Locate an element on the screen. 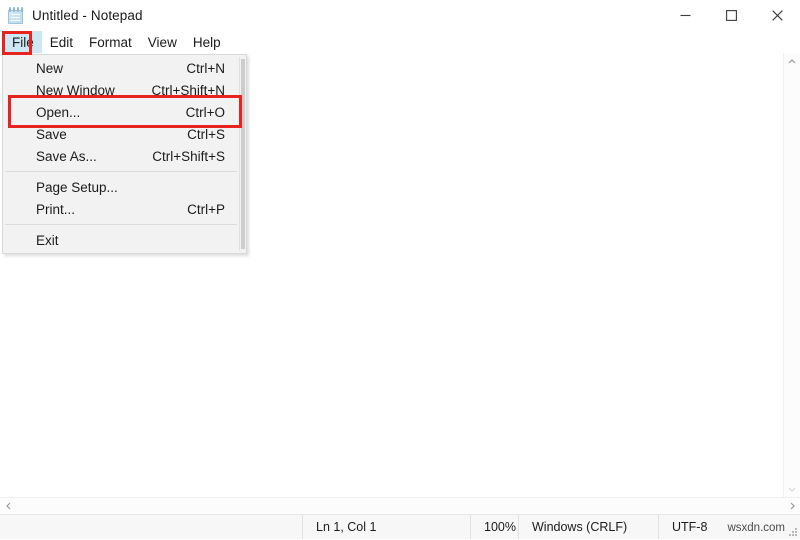  horizontal-scrollbar is located at coordinates (400, 505).